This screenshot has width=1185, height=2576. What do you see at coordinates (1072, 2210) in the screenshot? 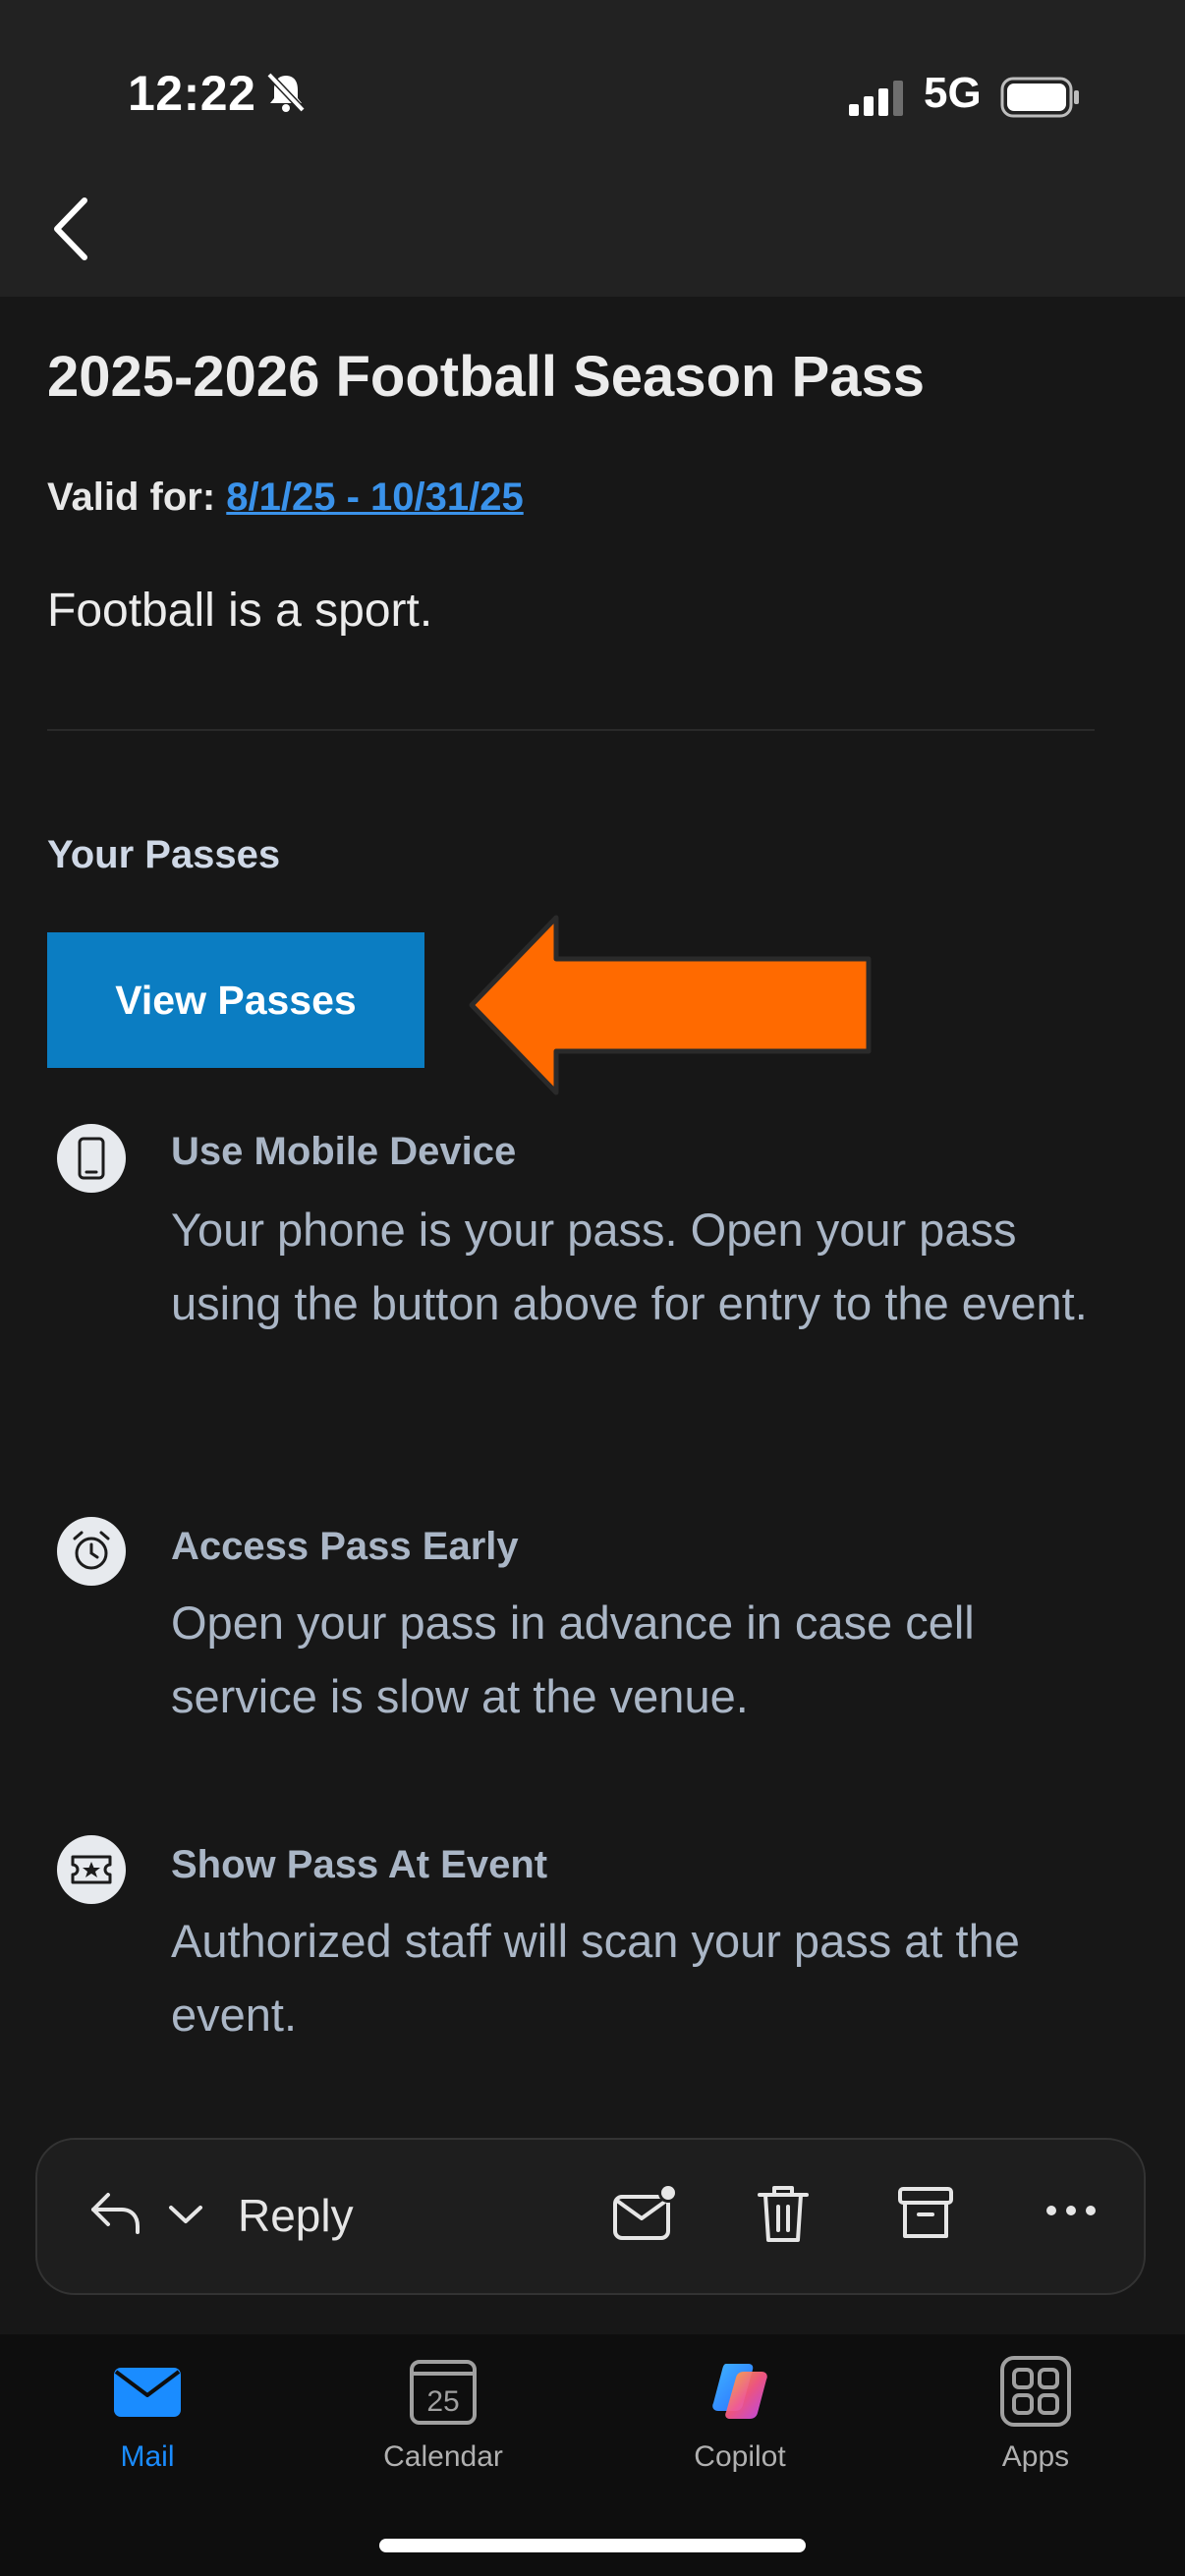
I see `more-icon` at bounding box center [1072, 2210].